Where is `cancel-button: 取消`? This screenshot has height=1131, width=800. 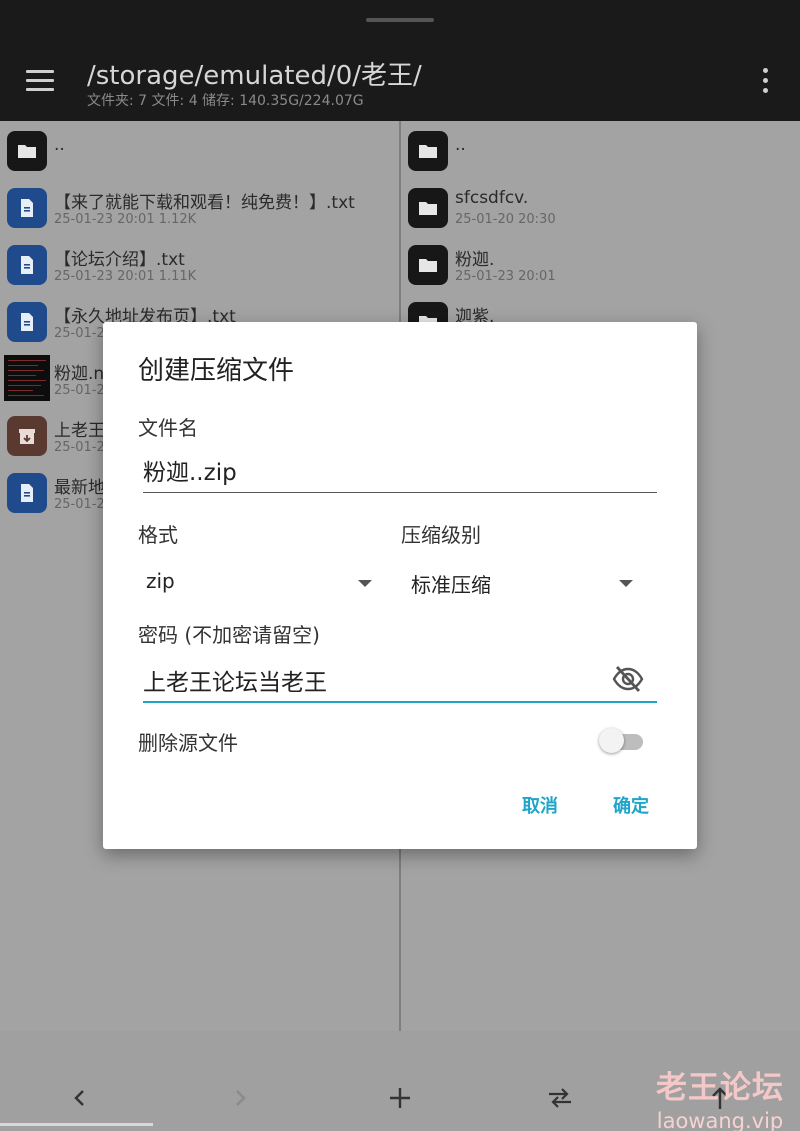
cancel-button: 取消 is located at coordinates (540, 805).